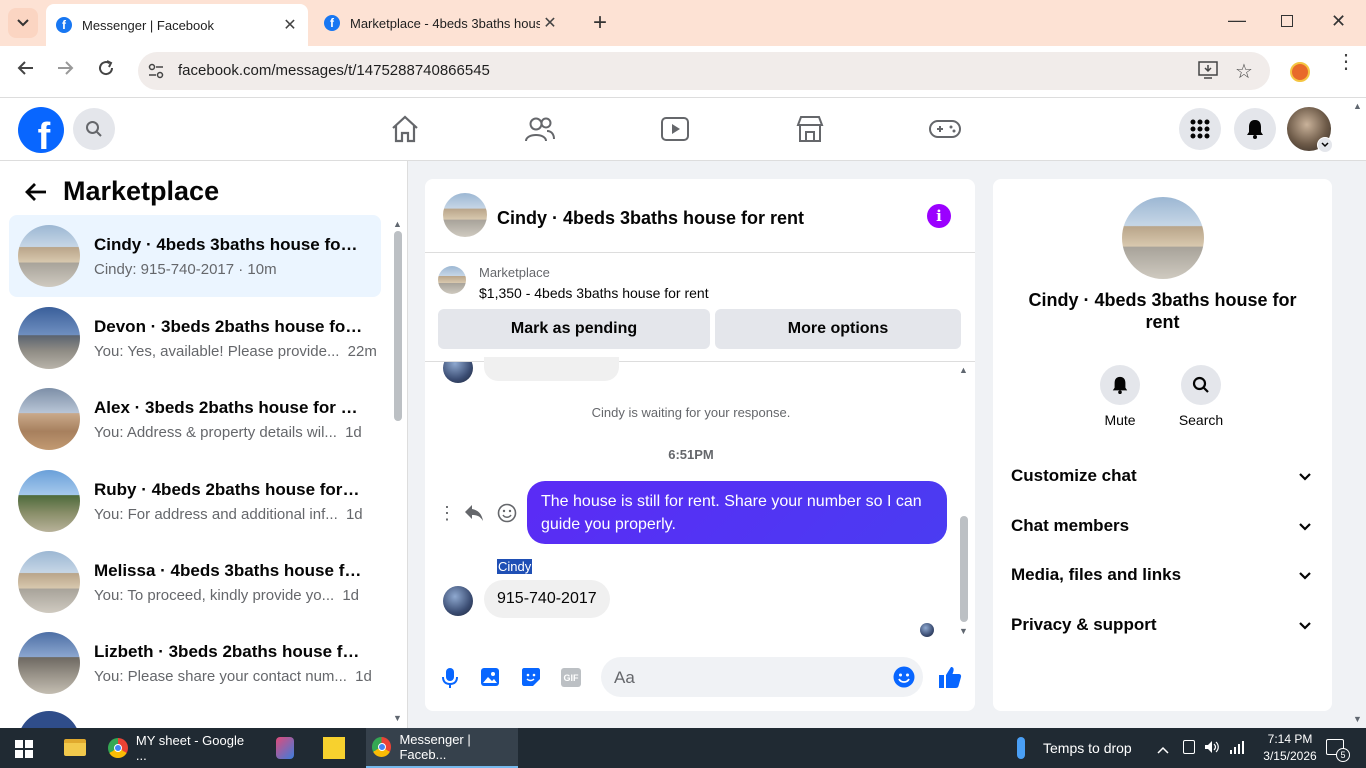 The width and height of the screenshot is (1366, 768). What do you see at coordinates (838, 329) in the screenshot?
I see `more-options-button: More options` at bounding box center [838, 329].